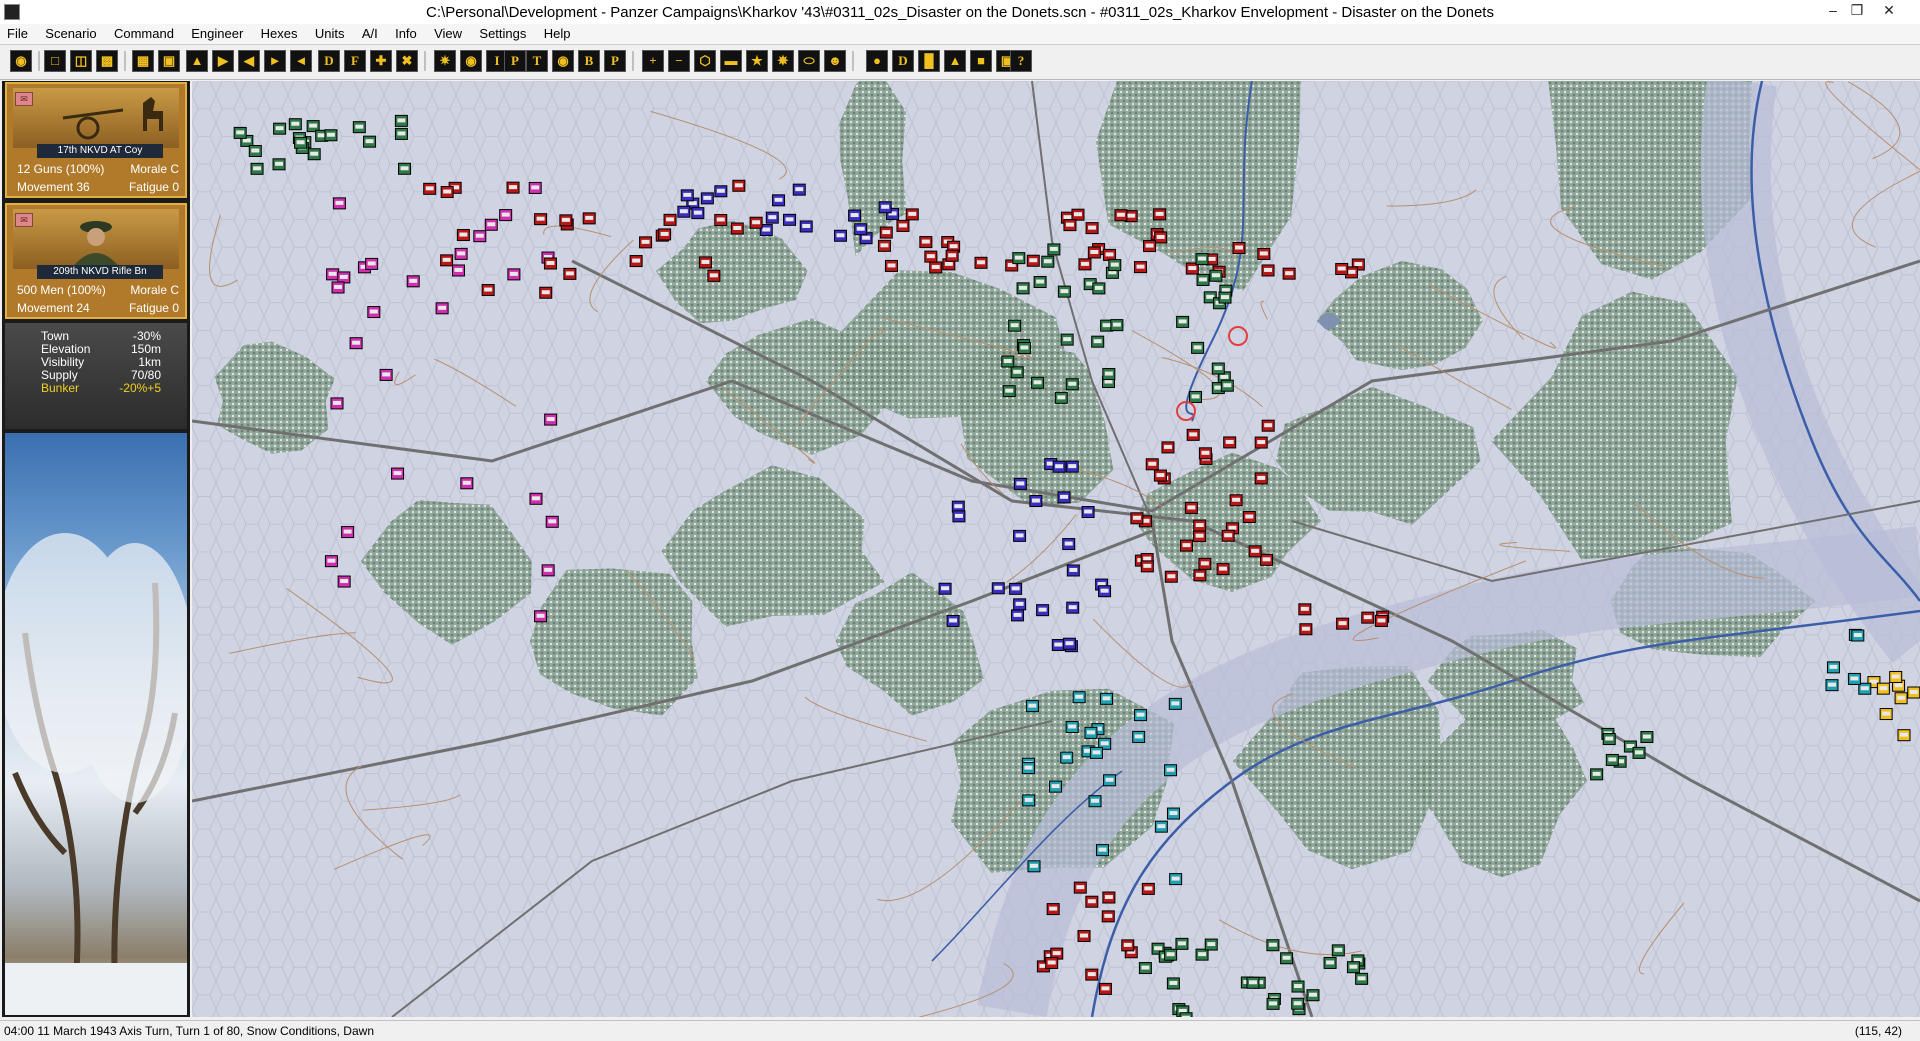  Describe the element at coordinates (783, 61) in the screenshot. I see `fire-target-icon: ✵` at that location.